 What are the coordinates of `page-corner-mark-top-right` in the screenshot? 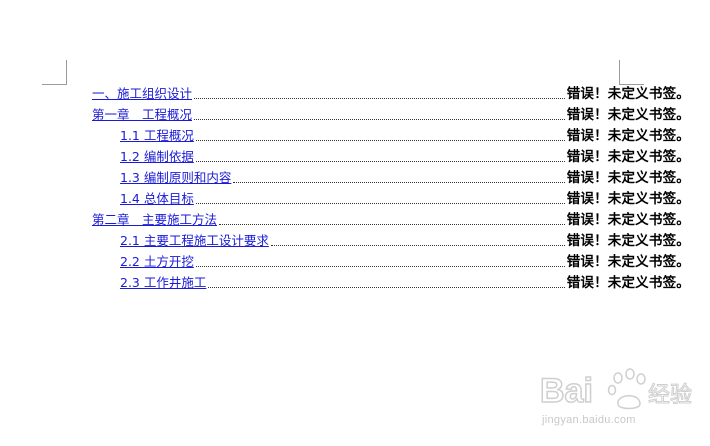 It's located at (631, 72).